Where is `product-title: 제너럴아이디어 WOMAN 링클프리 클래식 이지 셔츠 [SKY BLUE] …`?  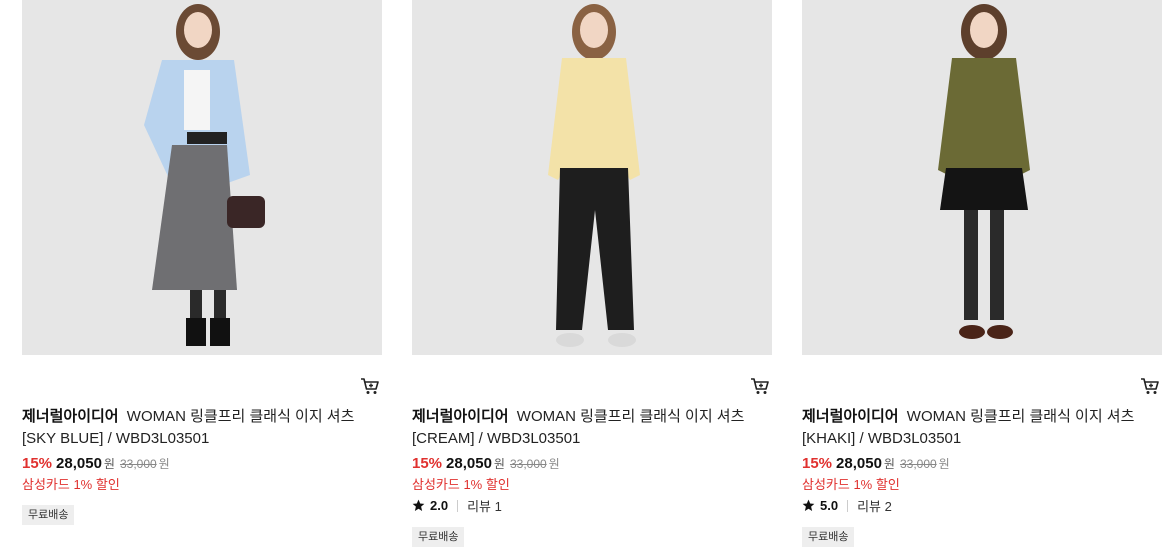 product-title: 제너럴아이디어 WOMAN 링클프리 클래식 이지 셔츠 [SKY BLUE] … is located at coordinates (202, 428).